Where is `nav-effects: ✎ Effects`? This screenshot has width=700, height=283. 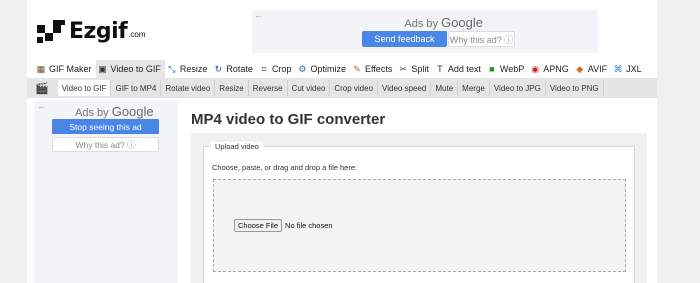 nav-effects: ✎ Effects is located at coordinates (373, 69).